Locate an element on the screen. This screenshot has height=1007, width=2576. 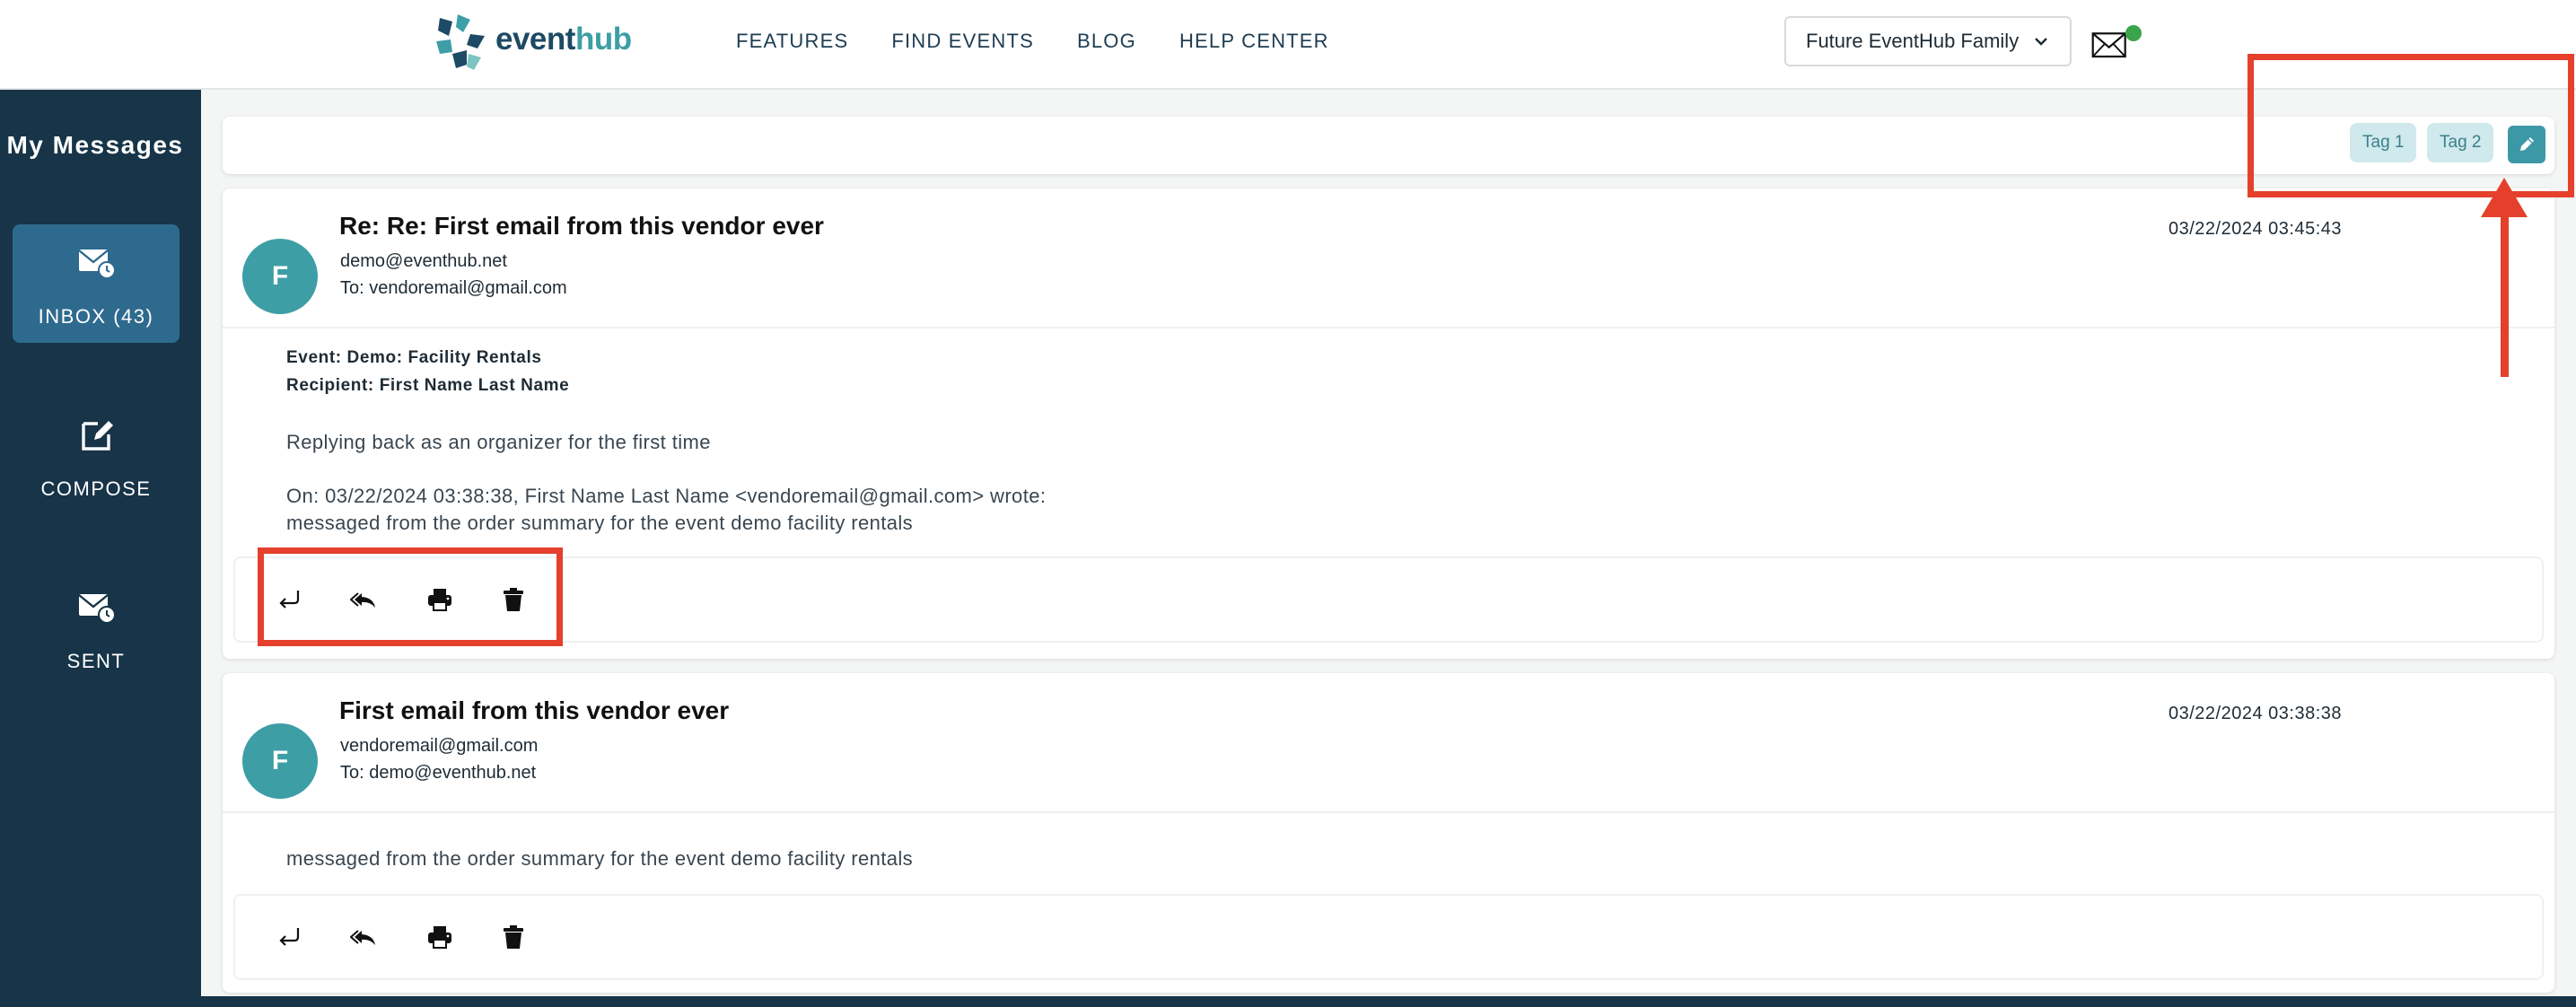
logo-text: eventhub is located at coordinates (563, 39).